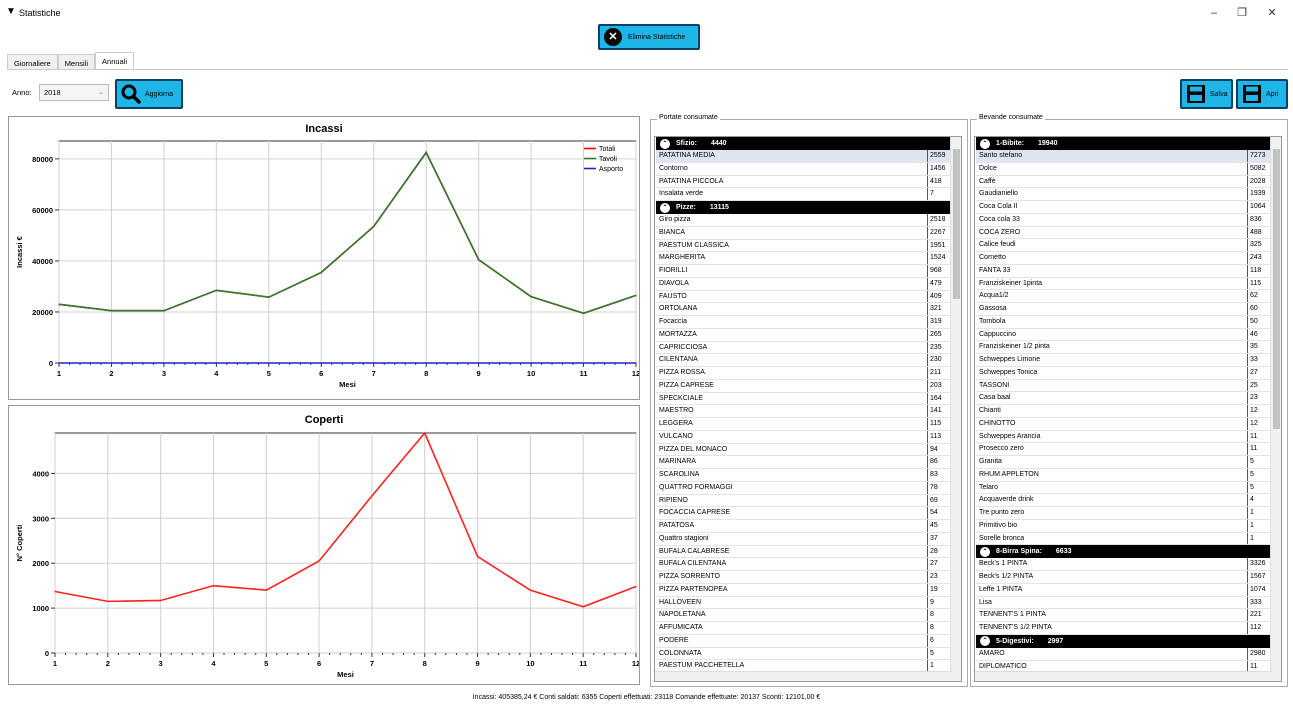 Image resolution: width=1293 pixels, height=708 pixels. I want to click on list-item: Dolce 5082, so click(1124, 169).